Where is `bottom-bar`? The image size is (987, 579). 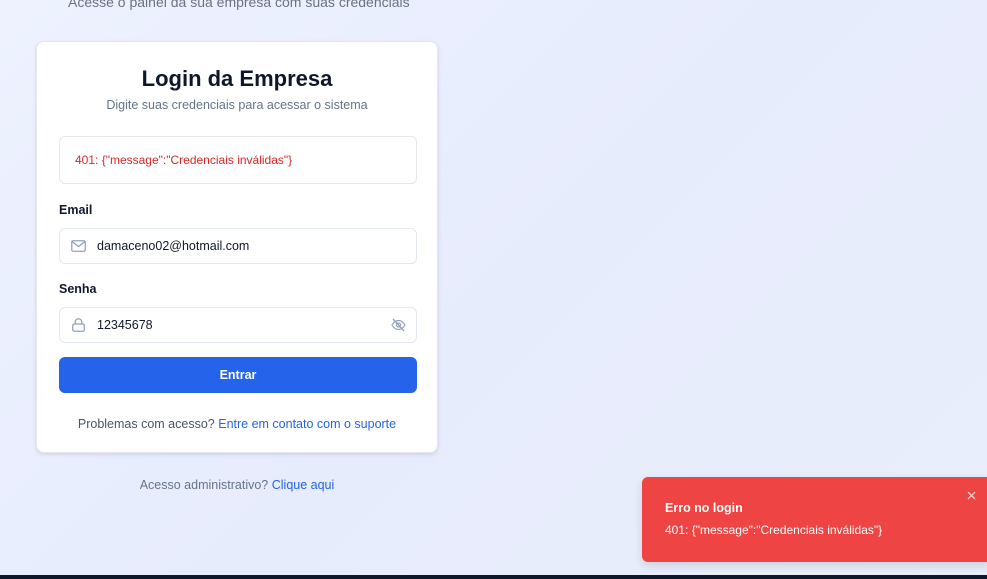 bottom-bar is located at coordinates (493, 577).